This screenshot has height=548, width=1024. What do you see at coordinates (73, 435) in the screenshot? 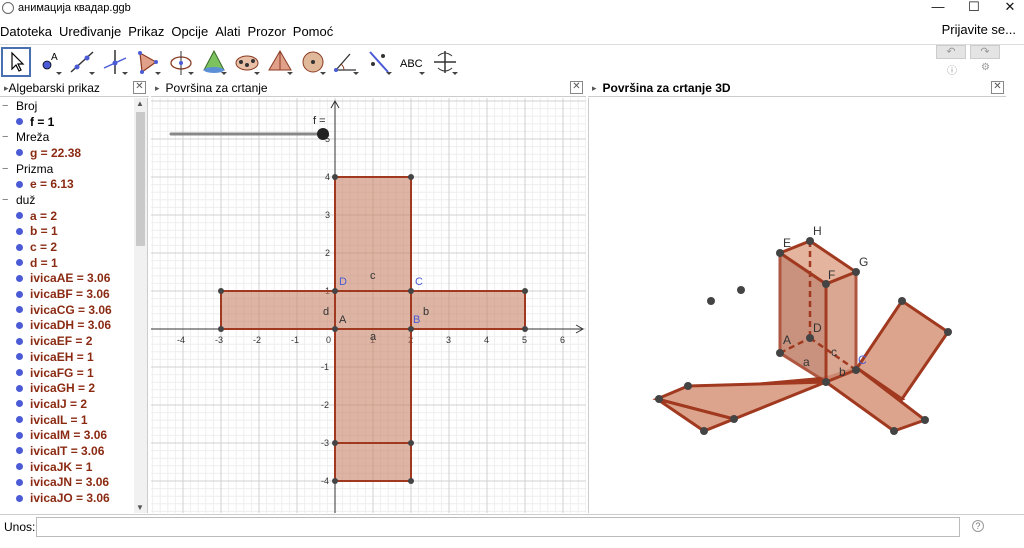
I see `algebra-item: ivicaIM = 3.06` at bounding box center [73, 435].